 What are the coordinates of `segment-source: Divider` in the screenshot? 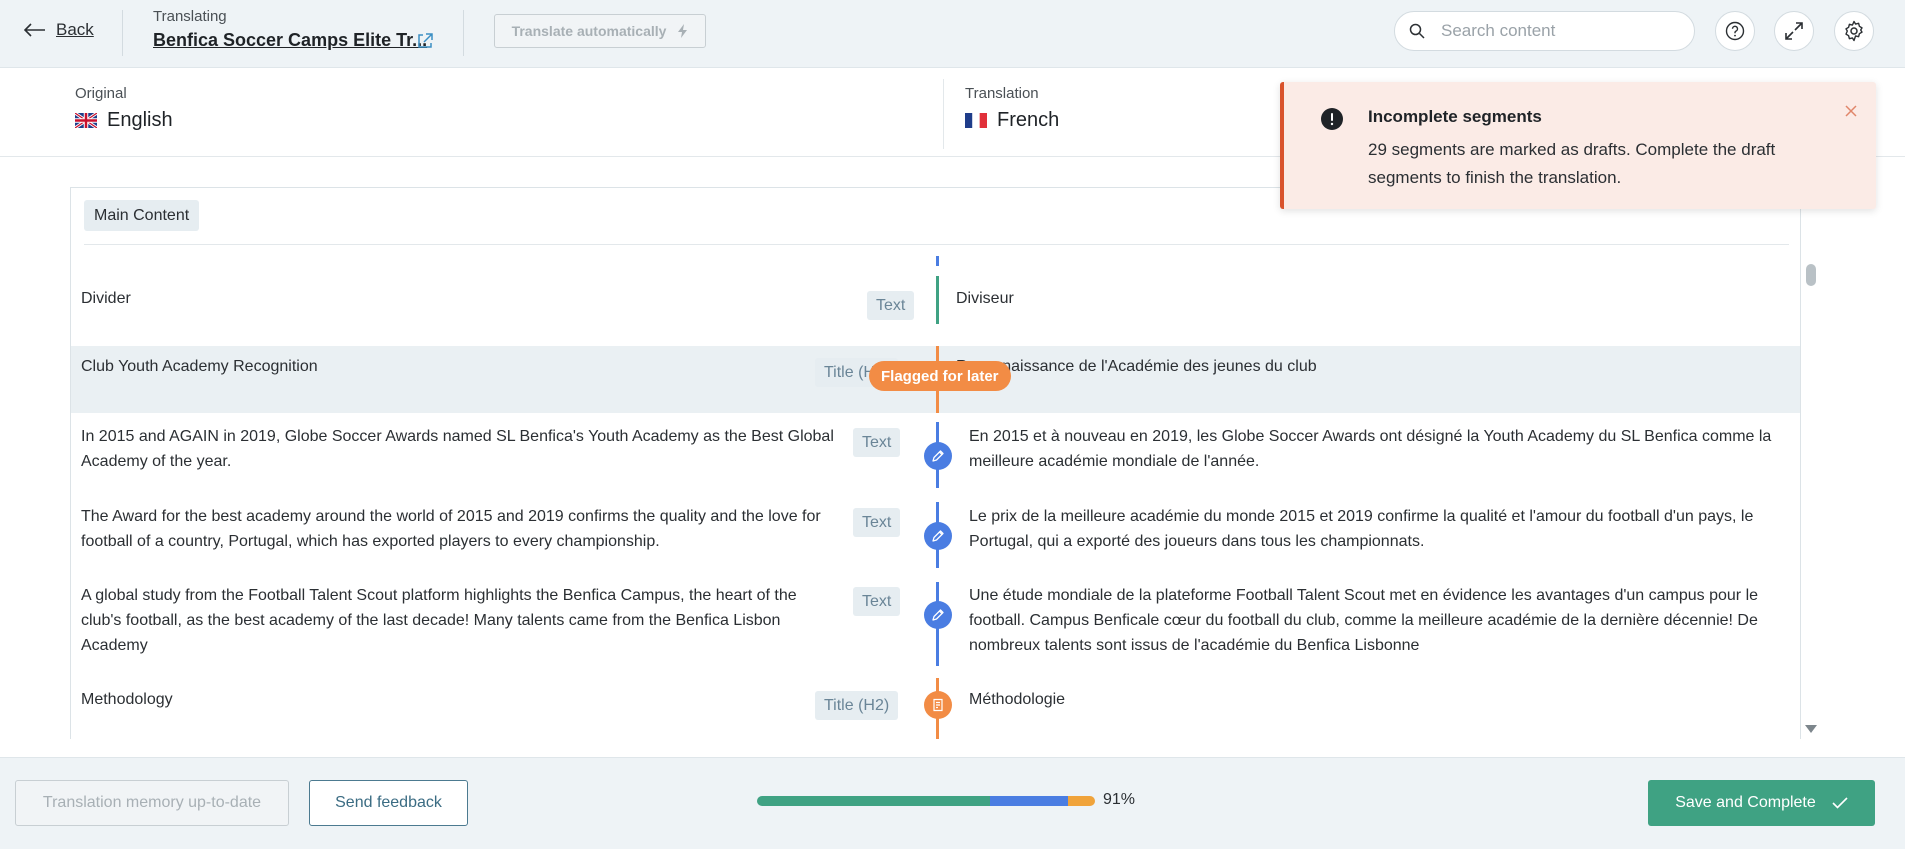 It's located at (106, 298).